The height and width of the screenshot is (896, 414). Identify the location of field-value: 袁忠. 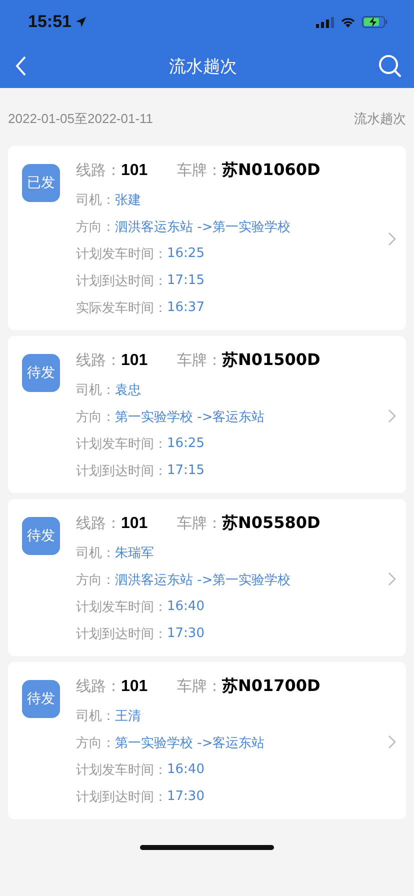
(128, 390).